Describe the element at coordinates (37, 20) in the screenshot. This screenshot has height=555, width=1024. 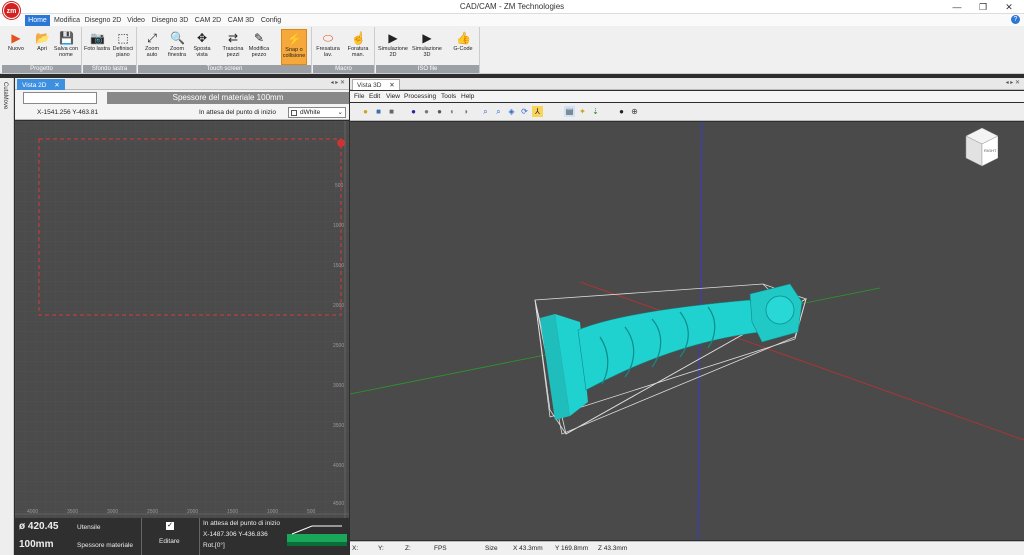
I see `tab-home: Home` at that location.